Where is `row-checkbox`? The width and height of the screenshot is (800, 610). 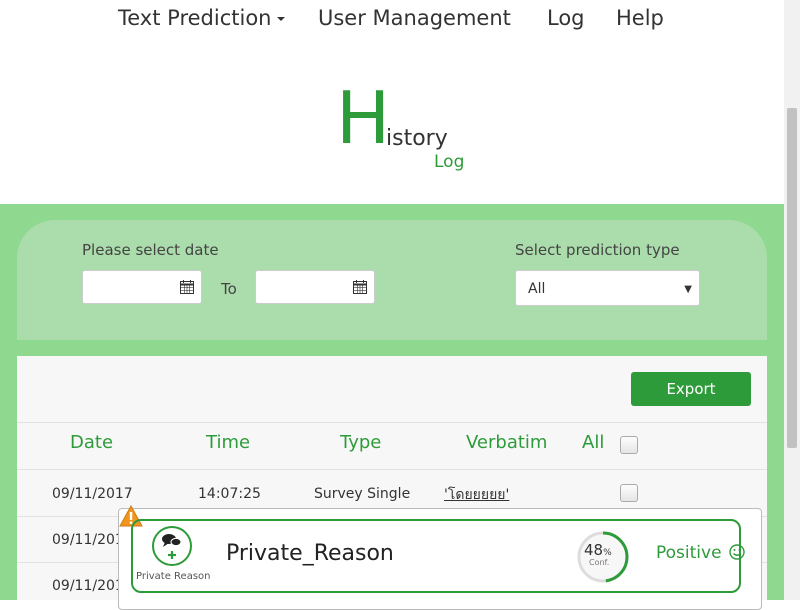 row-checkbox is located at coordinates (629, 493).